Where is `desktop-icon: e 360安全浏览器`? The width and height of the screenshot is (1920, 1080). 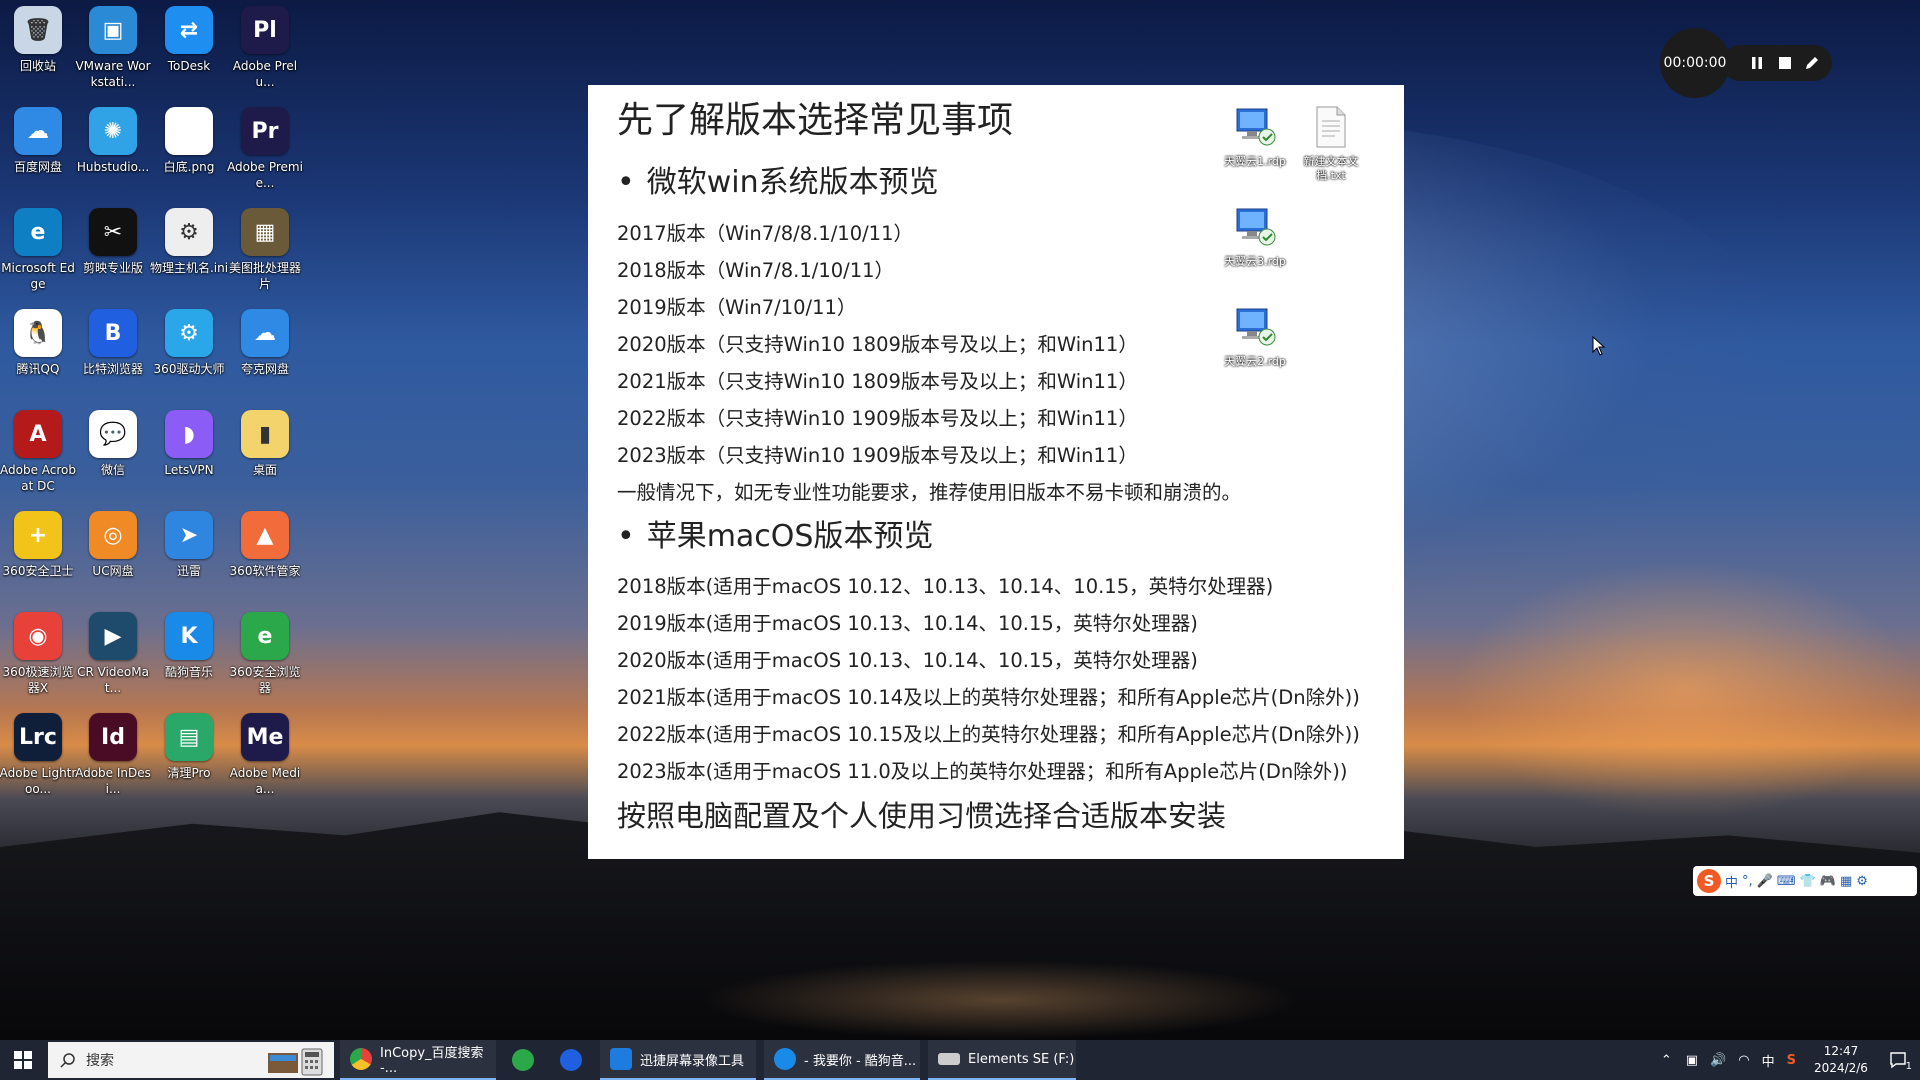
desktop-icon: e 360安全浏览器 is located at coordinates (265, 651).